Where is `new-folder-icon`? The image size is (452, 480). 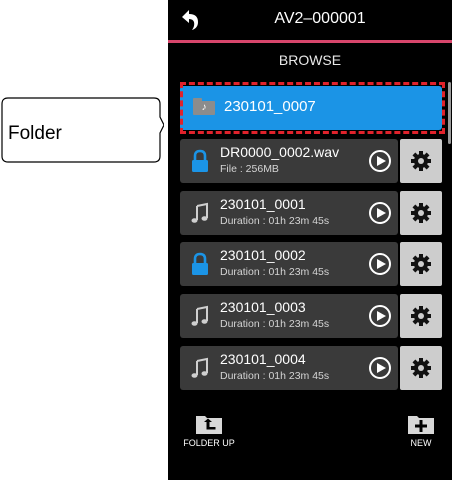 new-folder-icon is located at coordinates (421, 425).